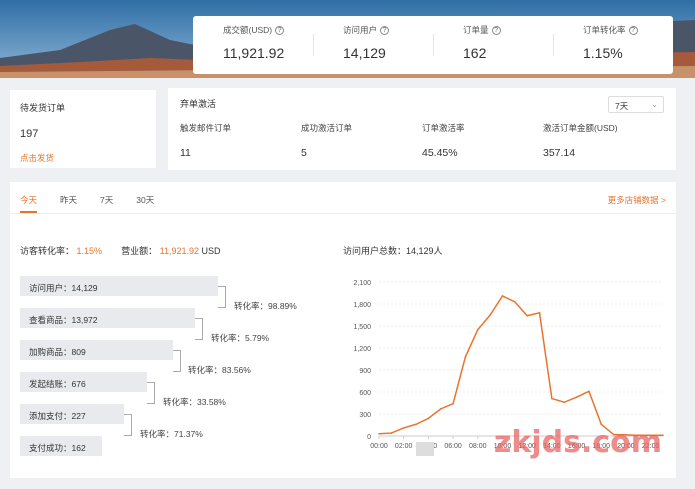 Image resolution: width=695 pixels, height=489 pixels. I want to click on abandon-metric: 成功激活订单 5, so click(361, 140).